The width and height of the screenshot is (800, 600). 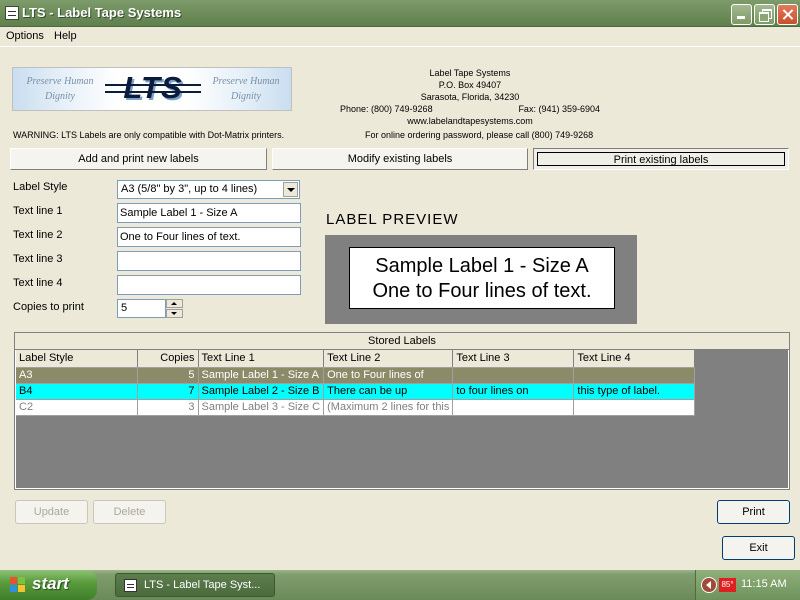 I want to click on text-line1-input: Sample Label 1 - Size A, so click(x=209, y=213).